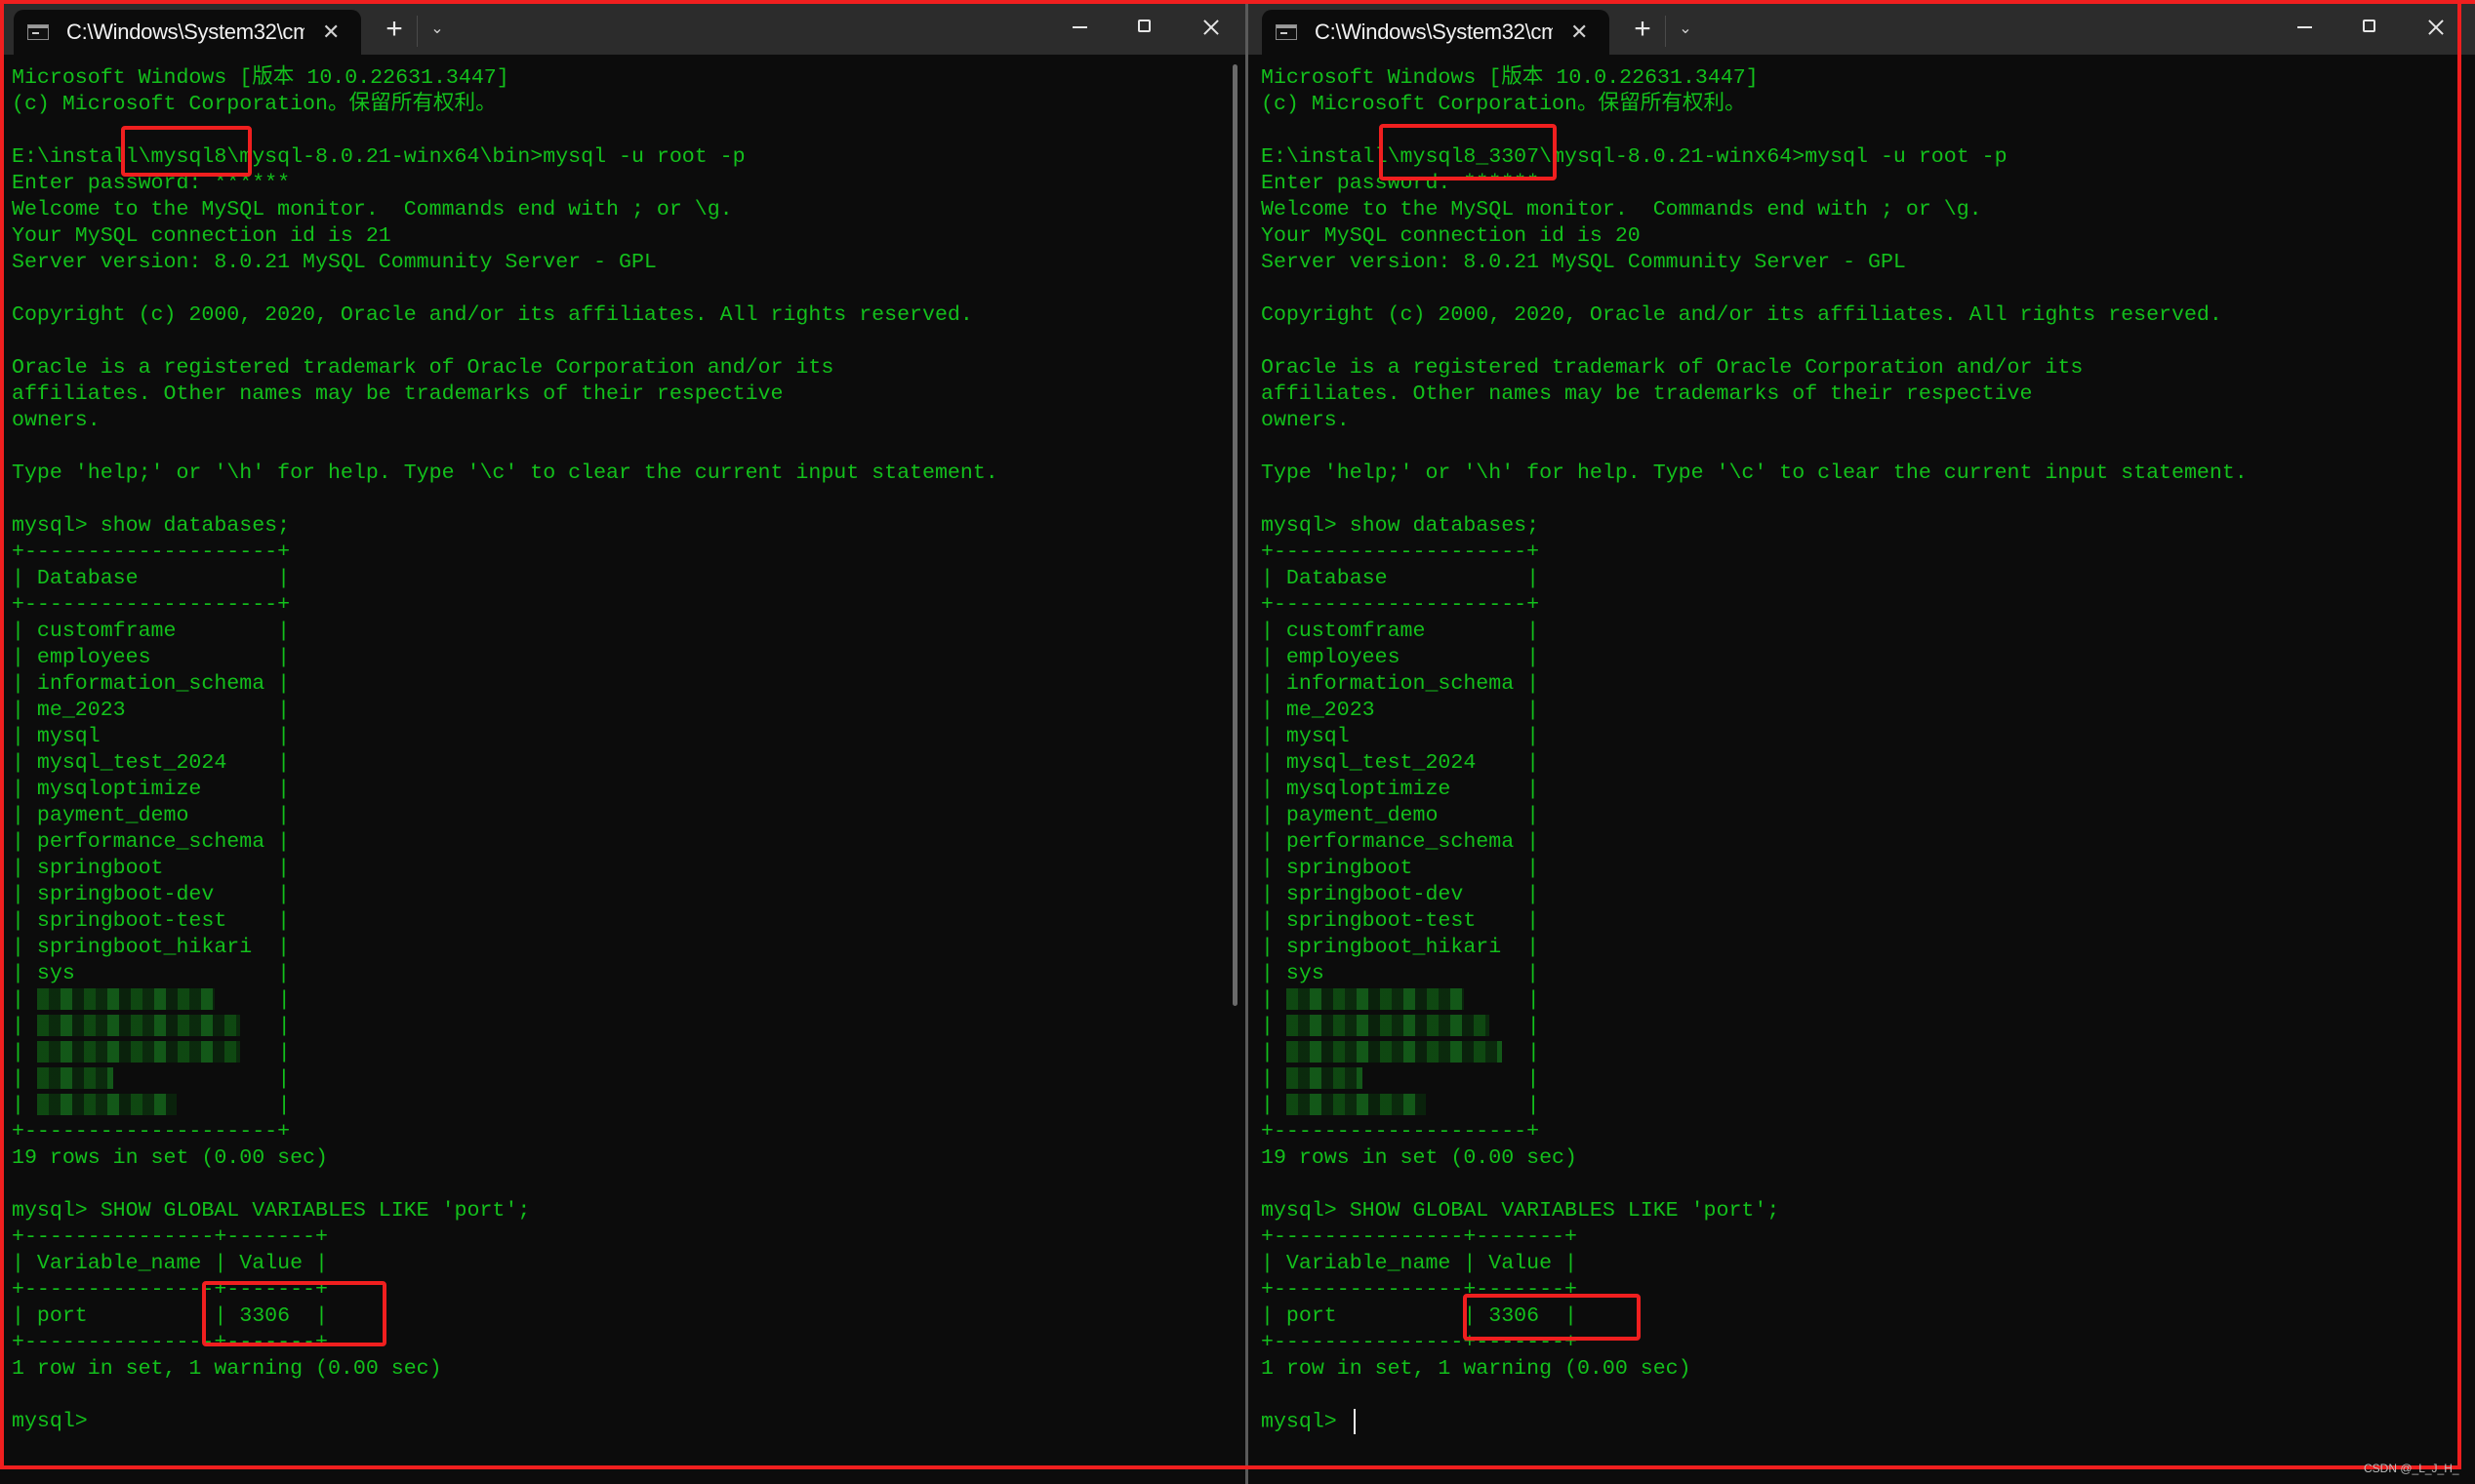 This screenshot has height=1484, width=2475. Describe the element at coordinates (151, 868) in the screenshot. I see `terminal-line: | springboot |` at that location.